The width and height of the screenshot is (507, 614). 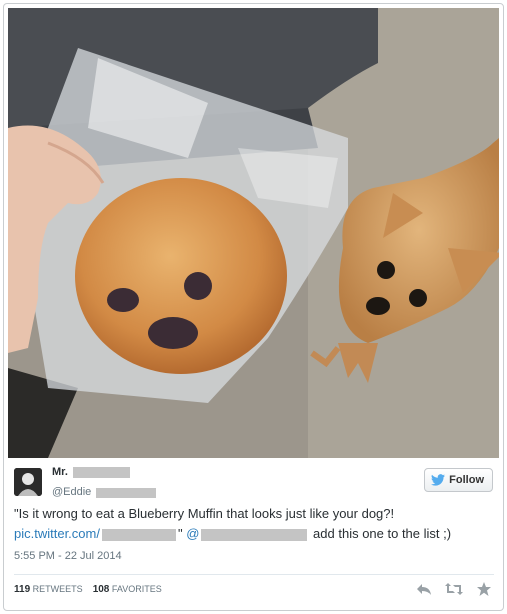 I want to click on retweets-label: RETWEETS, so click(x=58, y=589).